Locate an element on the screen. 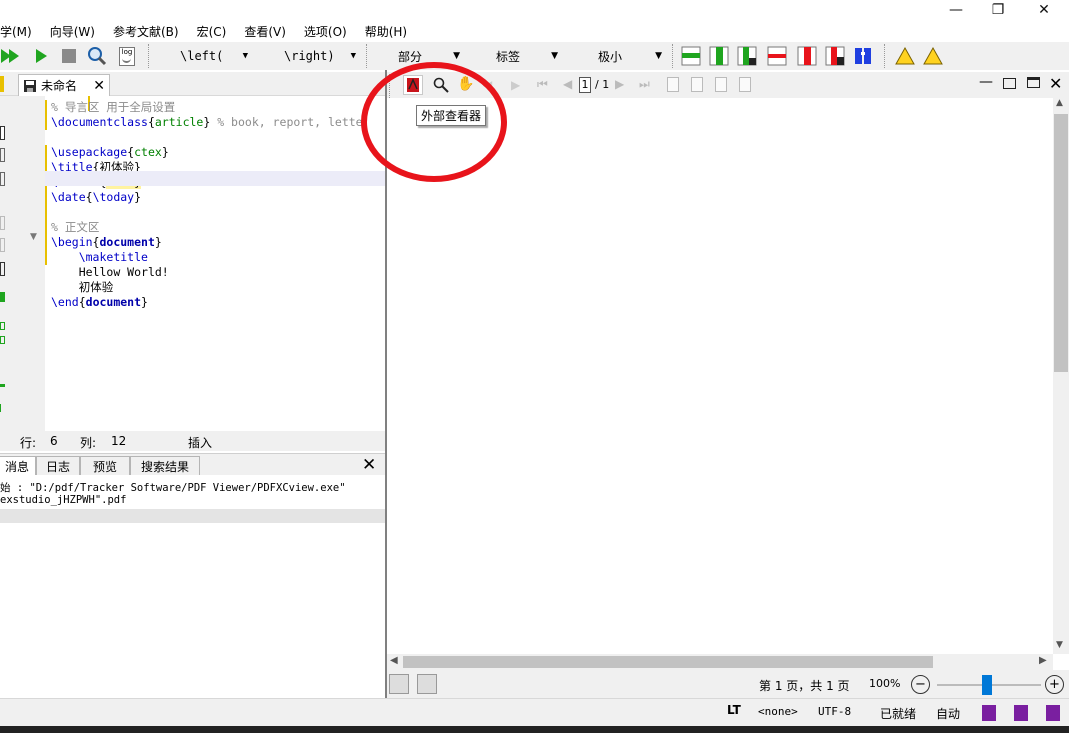 The height and width of the screenshot is (733, 1069). delete-row-button is located at coordinates (777, 56).